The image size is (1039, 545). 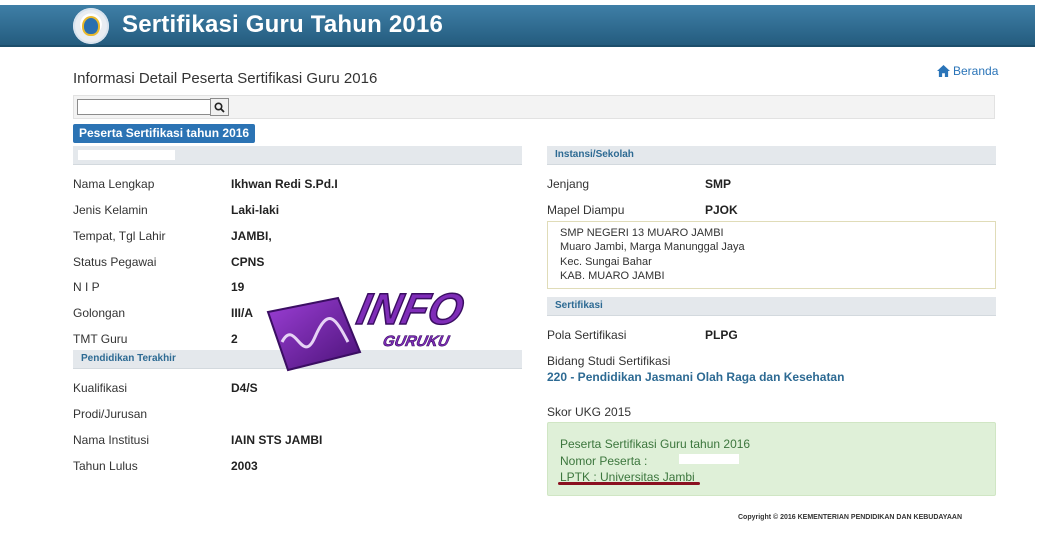 What do you see at coordinates (284, 184) in the screenshot?
I see `field-value: Ikhwan Redi S.Pd.I` at bounding box center [284, 184].